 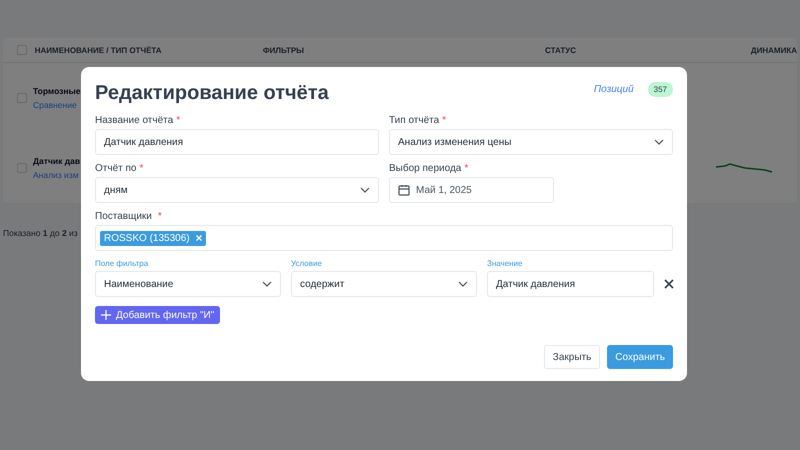 I want to click on date-field: Май 1, 2025, so click(x=471, y=190).